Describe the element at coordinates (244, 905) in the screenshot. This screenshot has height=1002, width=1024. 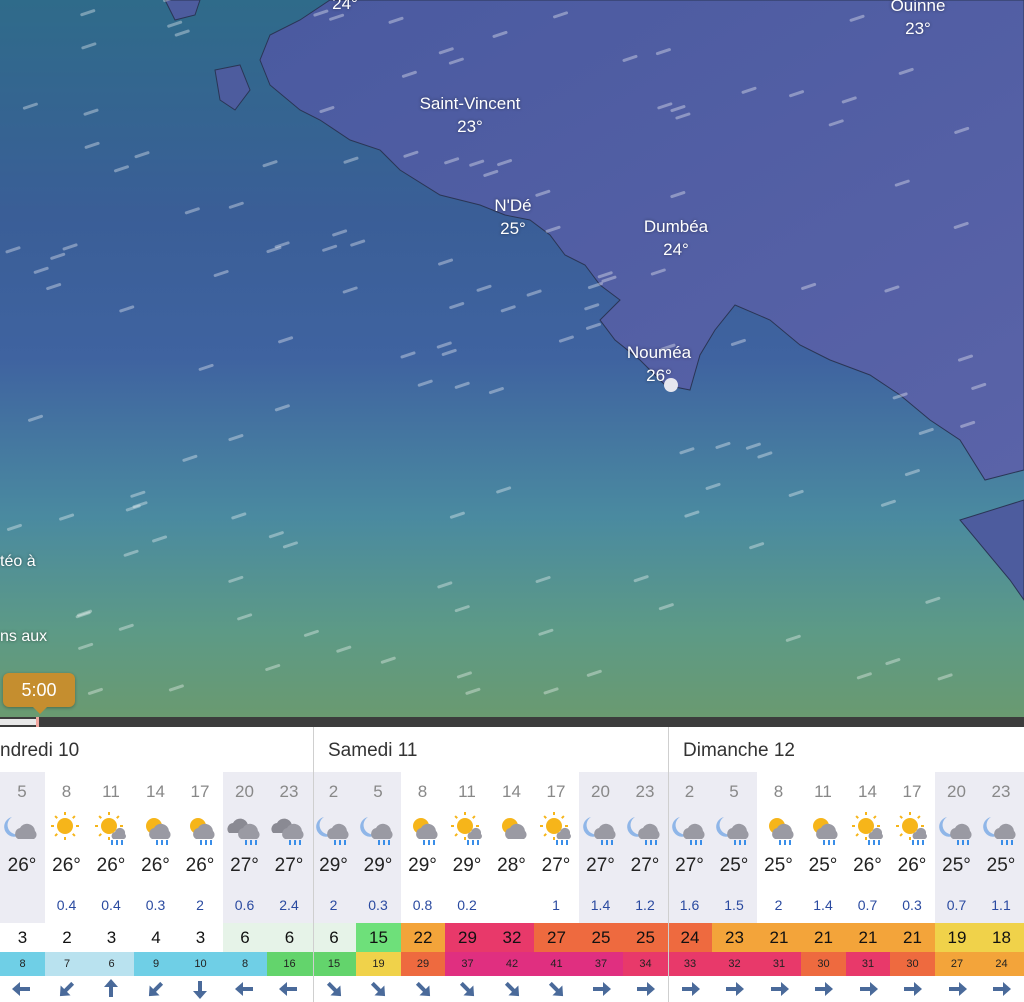
I see `precipitation: 0.6` at that location.